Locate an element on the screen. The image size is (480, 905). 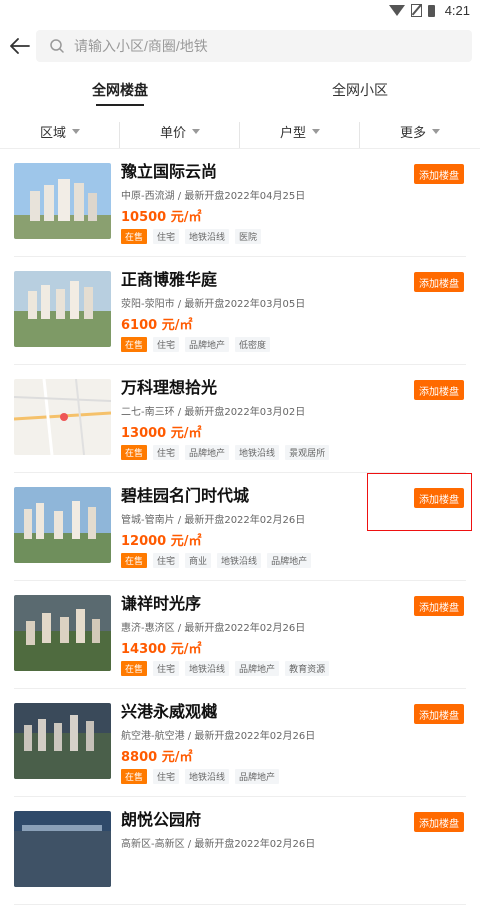
listing-tag: 低密度 is located at coordinates (253, 344).